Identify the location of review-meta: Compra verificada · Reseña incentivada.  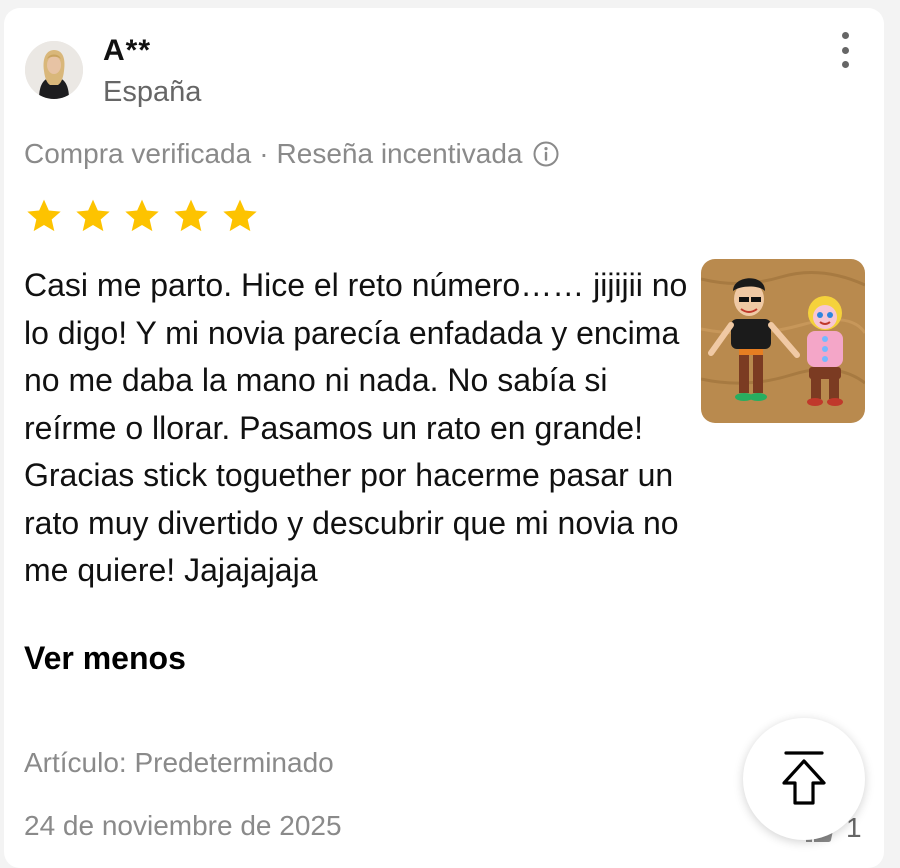
(292, 154).